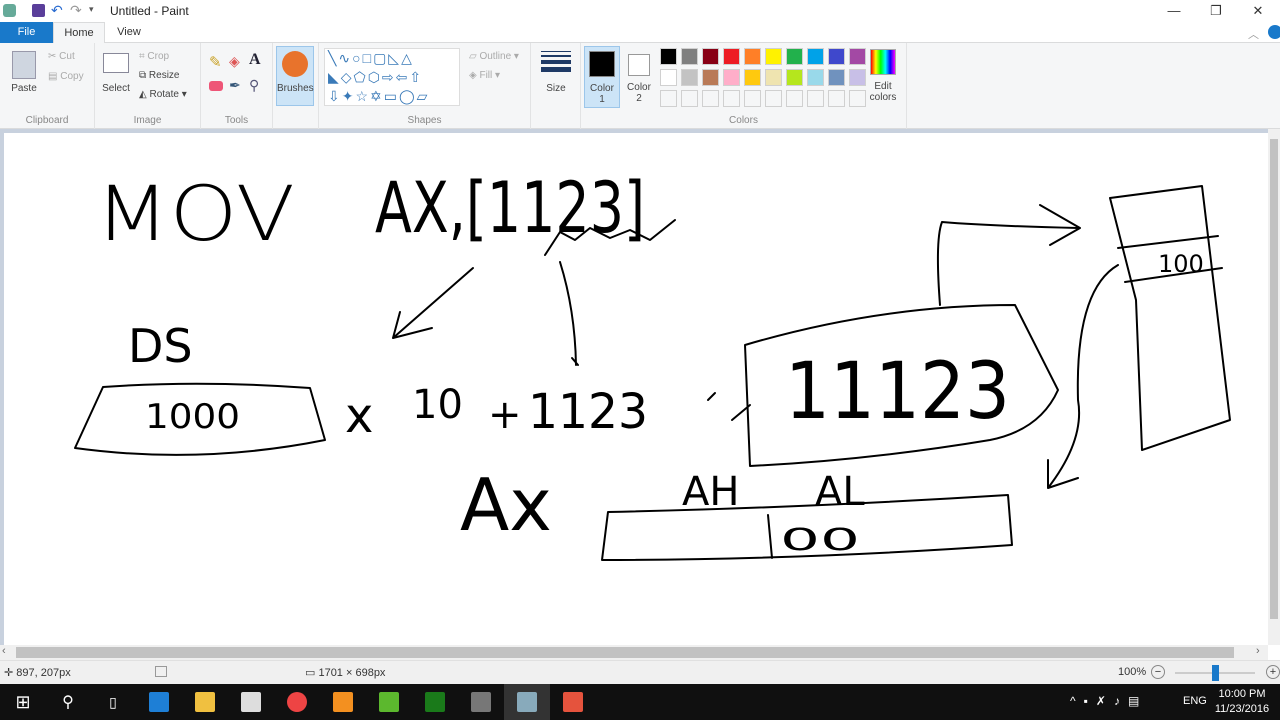  Describe the element at coordinates (1158, 672) in the screenshot. I see `zoom-out-button: −` at that location.